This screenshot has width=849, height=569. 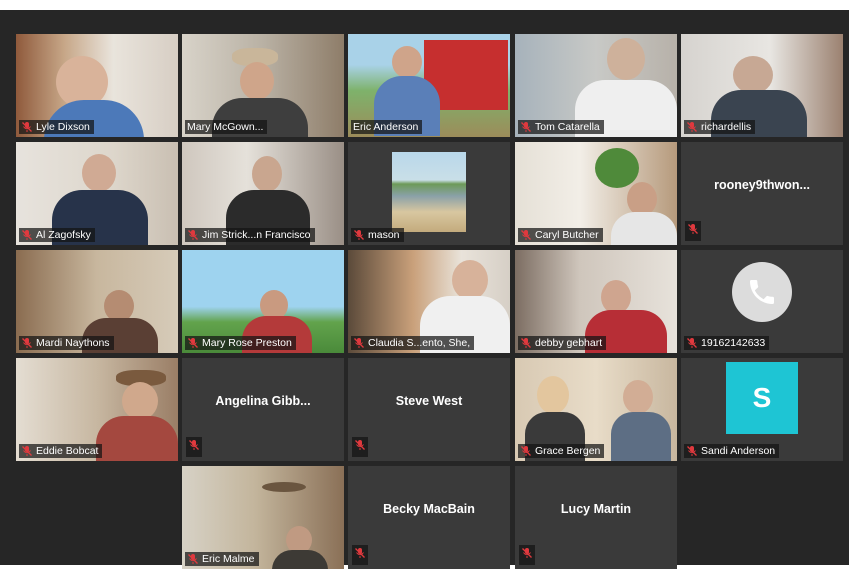 I want to click on participant-name: Lyle Dixson, so click(x=63, y=127).